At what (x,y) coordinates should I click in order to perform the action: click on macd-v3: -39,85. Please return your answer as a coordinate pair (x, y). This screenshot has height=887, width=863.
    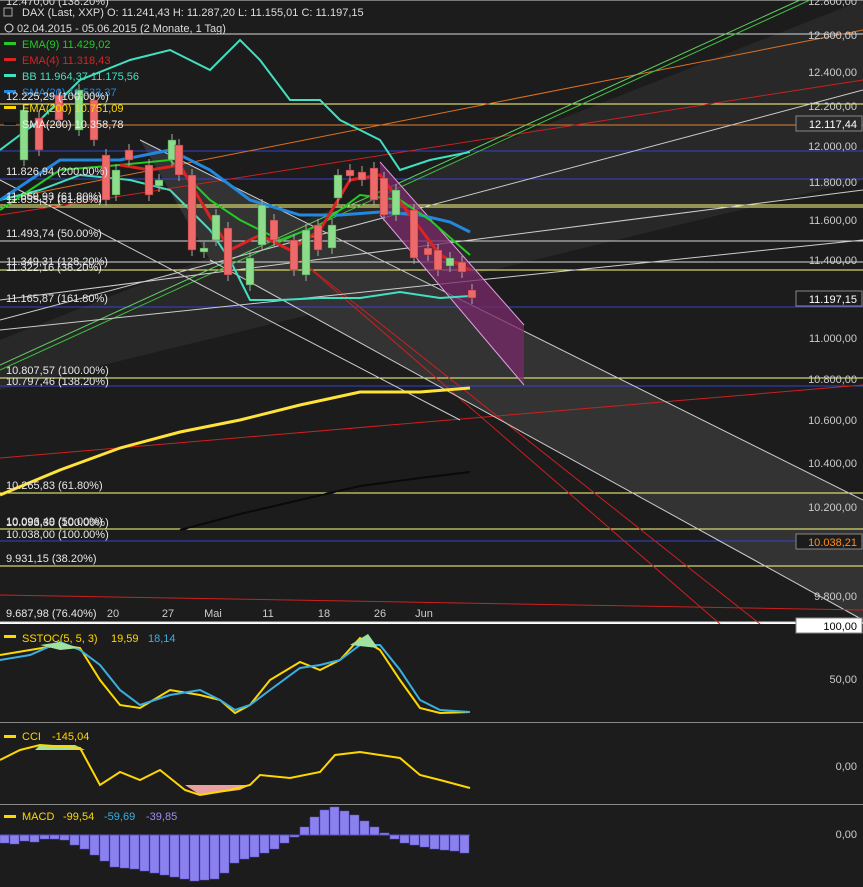
    Looking at the image, I should click on (161, 817).